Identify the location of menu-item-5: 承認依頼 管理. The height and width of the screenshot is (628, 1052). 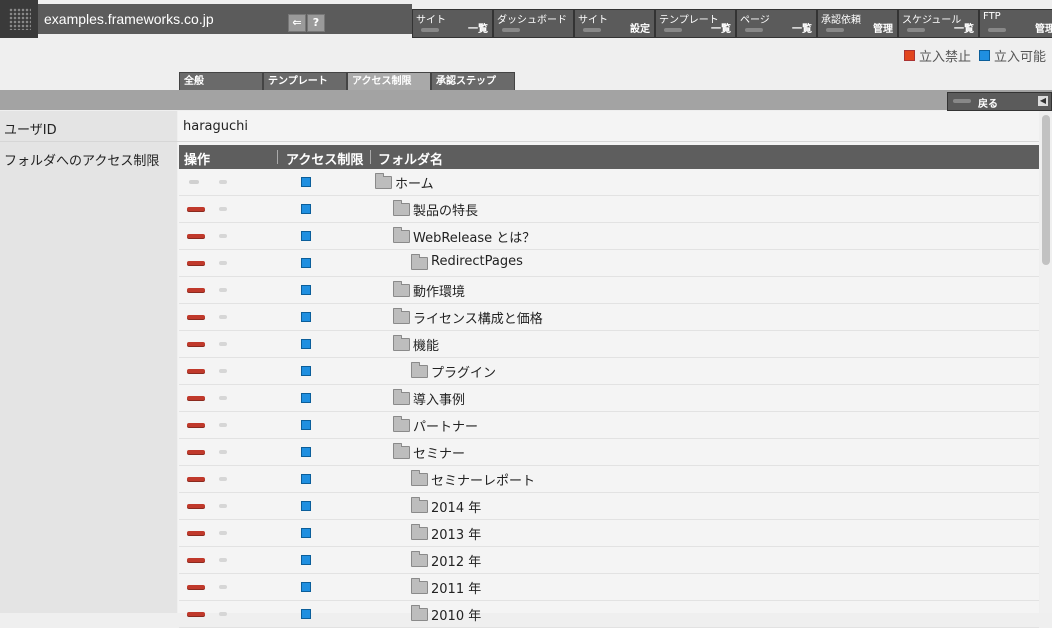
(857, 23).